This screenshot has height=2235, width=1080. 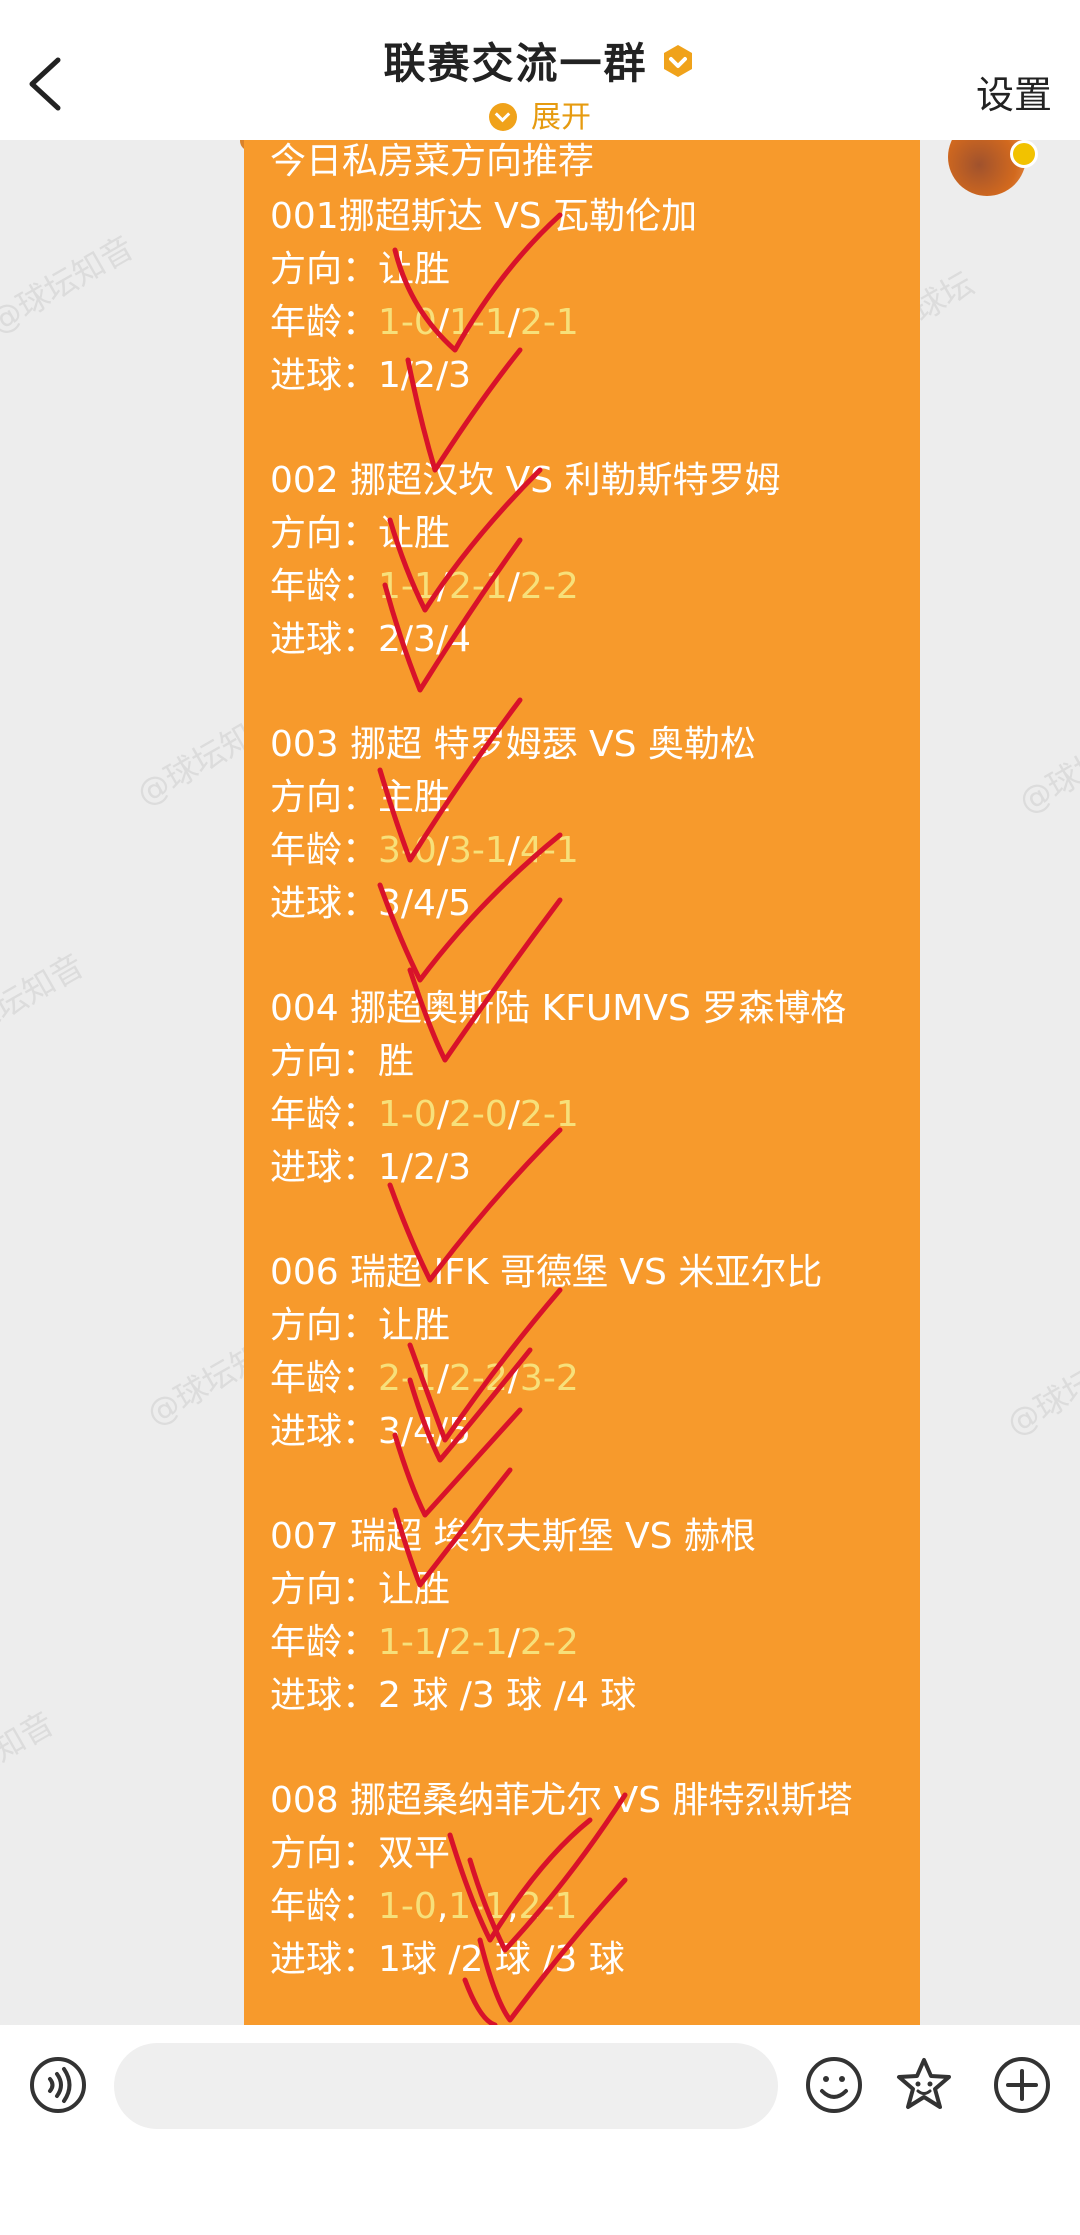 I want to click on match-title: 007 瑞超 埃尔夫斯堡 VS 赫根, so click(x=513, y=1537).